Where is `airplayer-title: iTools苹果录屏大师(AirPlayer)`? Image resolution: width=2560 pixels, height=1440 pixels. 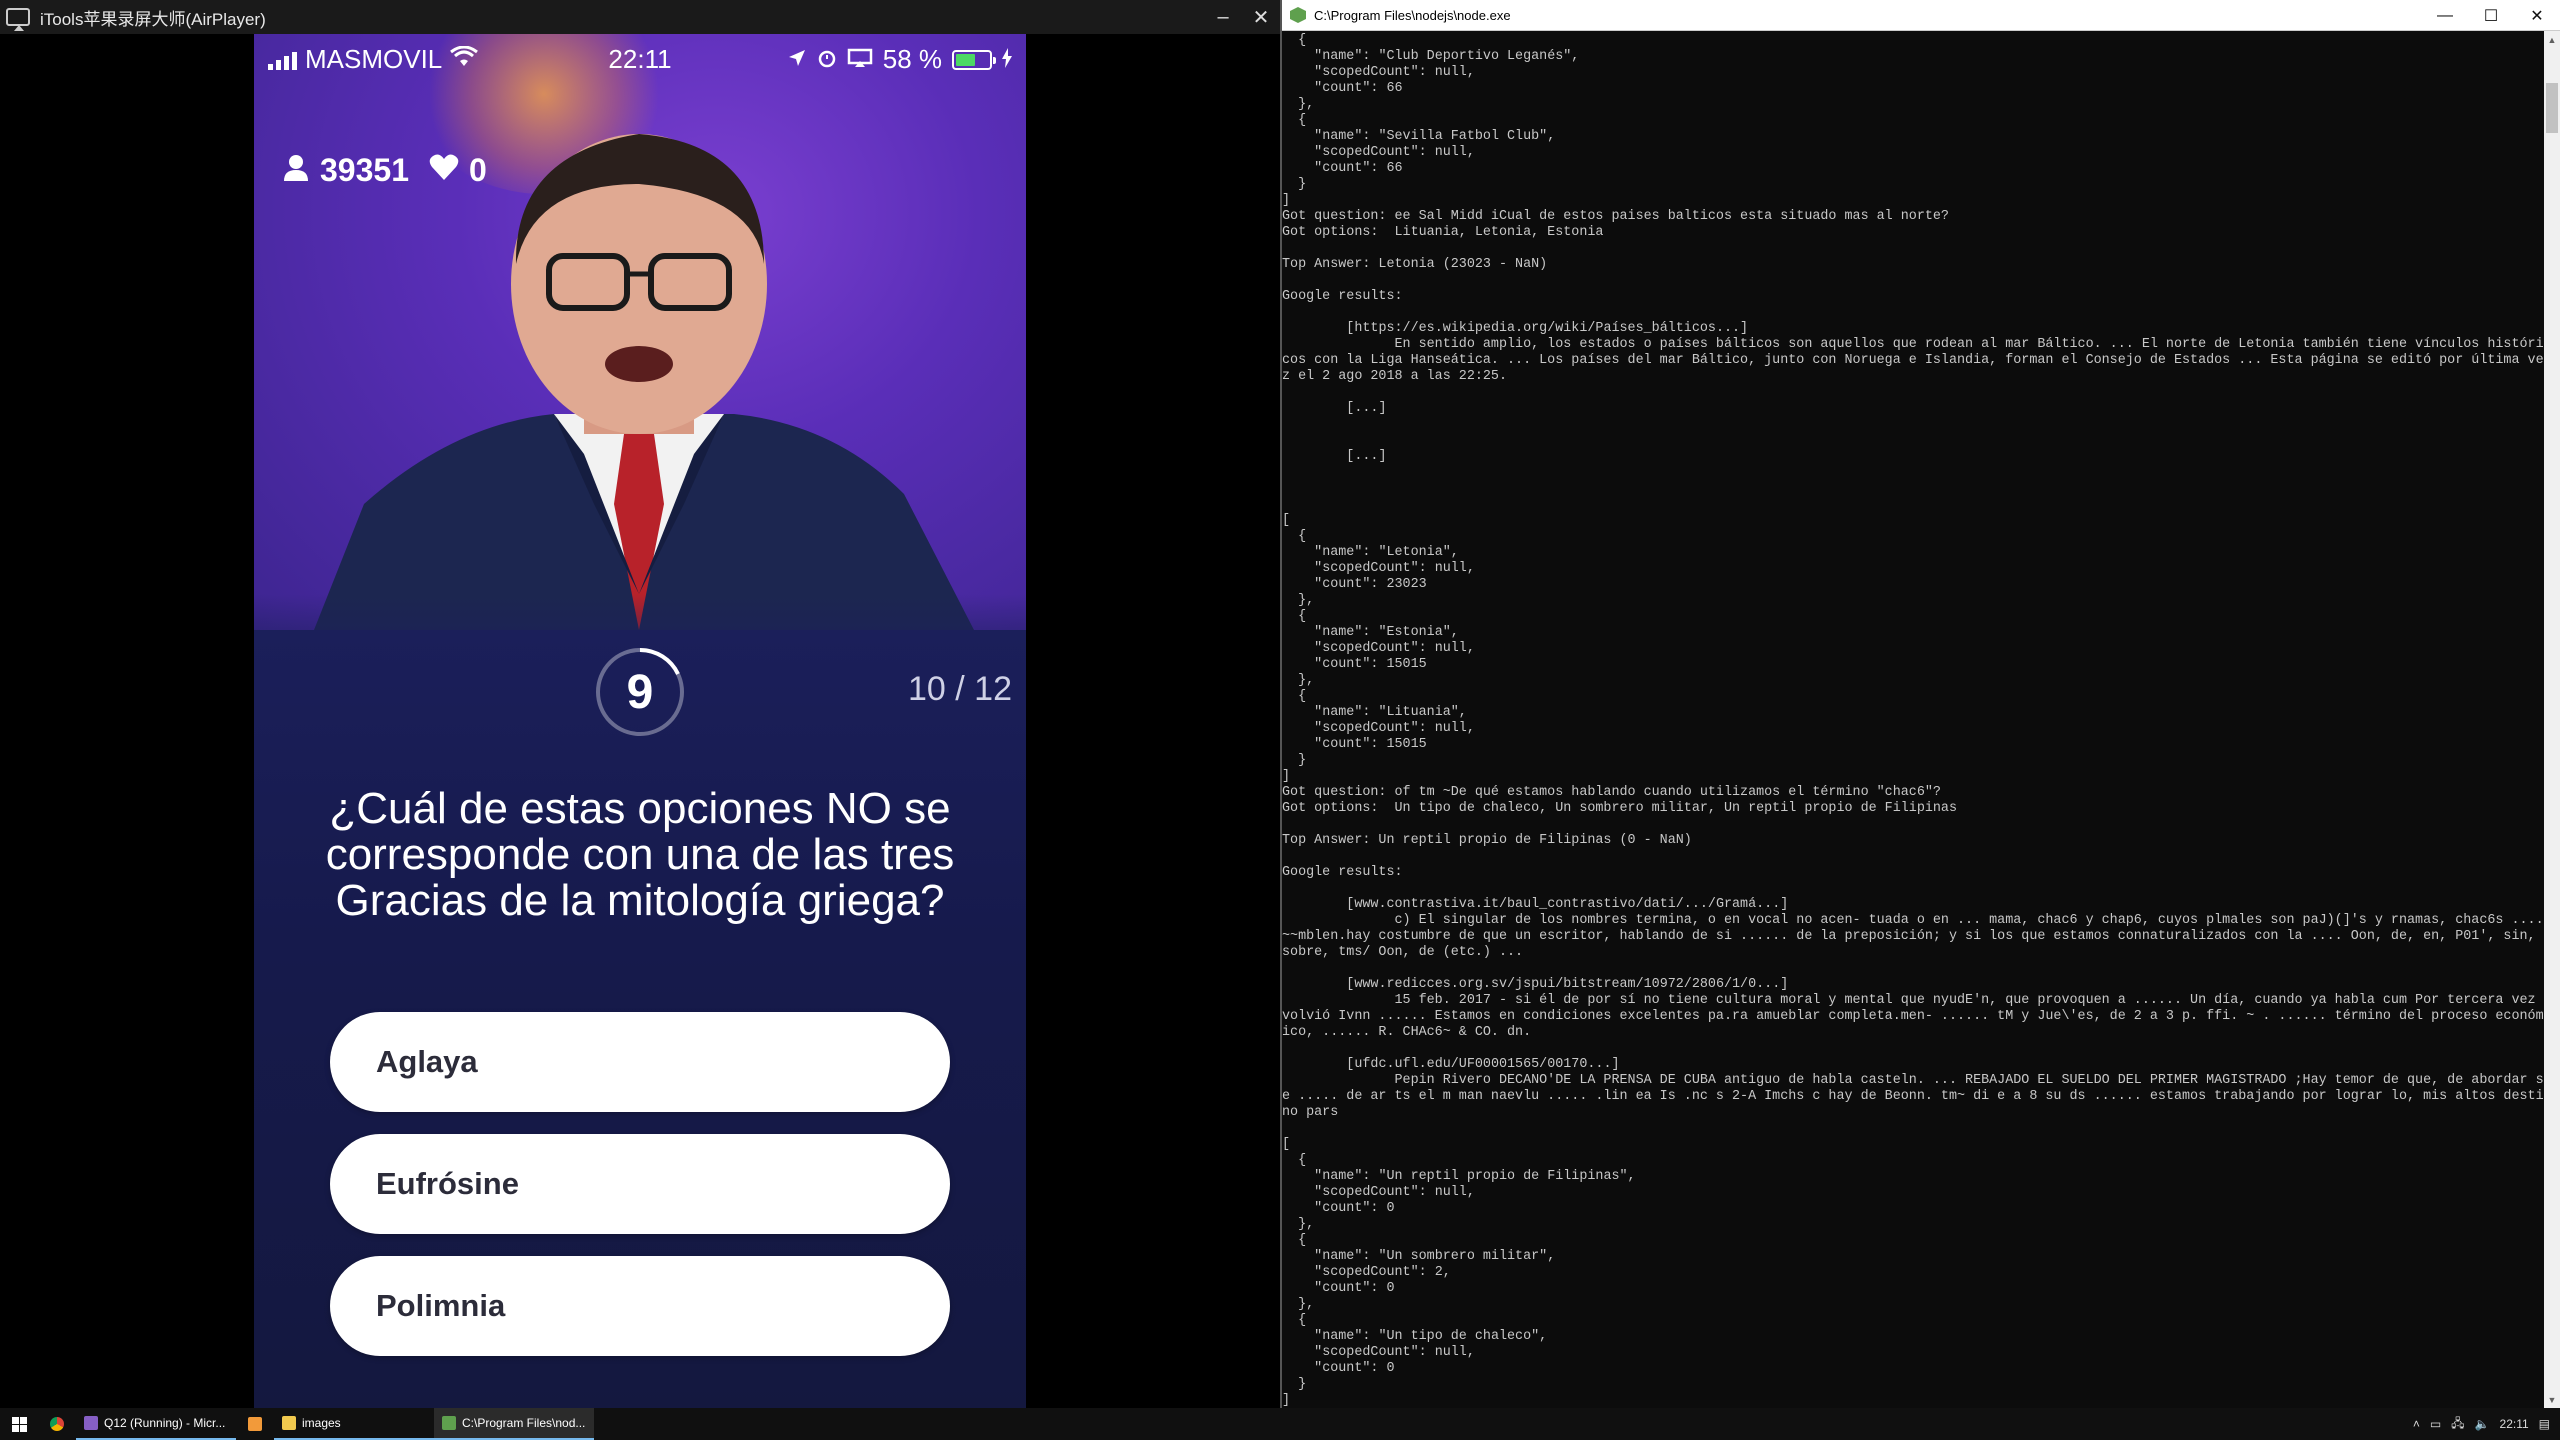
airplayer-title: iTools苹果录屏大师(AirPlayer) is located at coordinates (153, 19).